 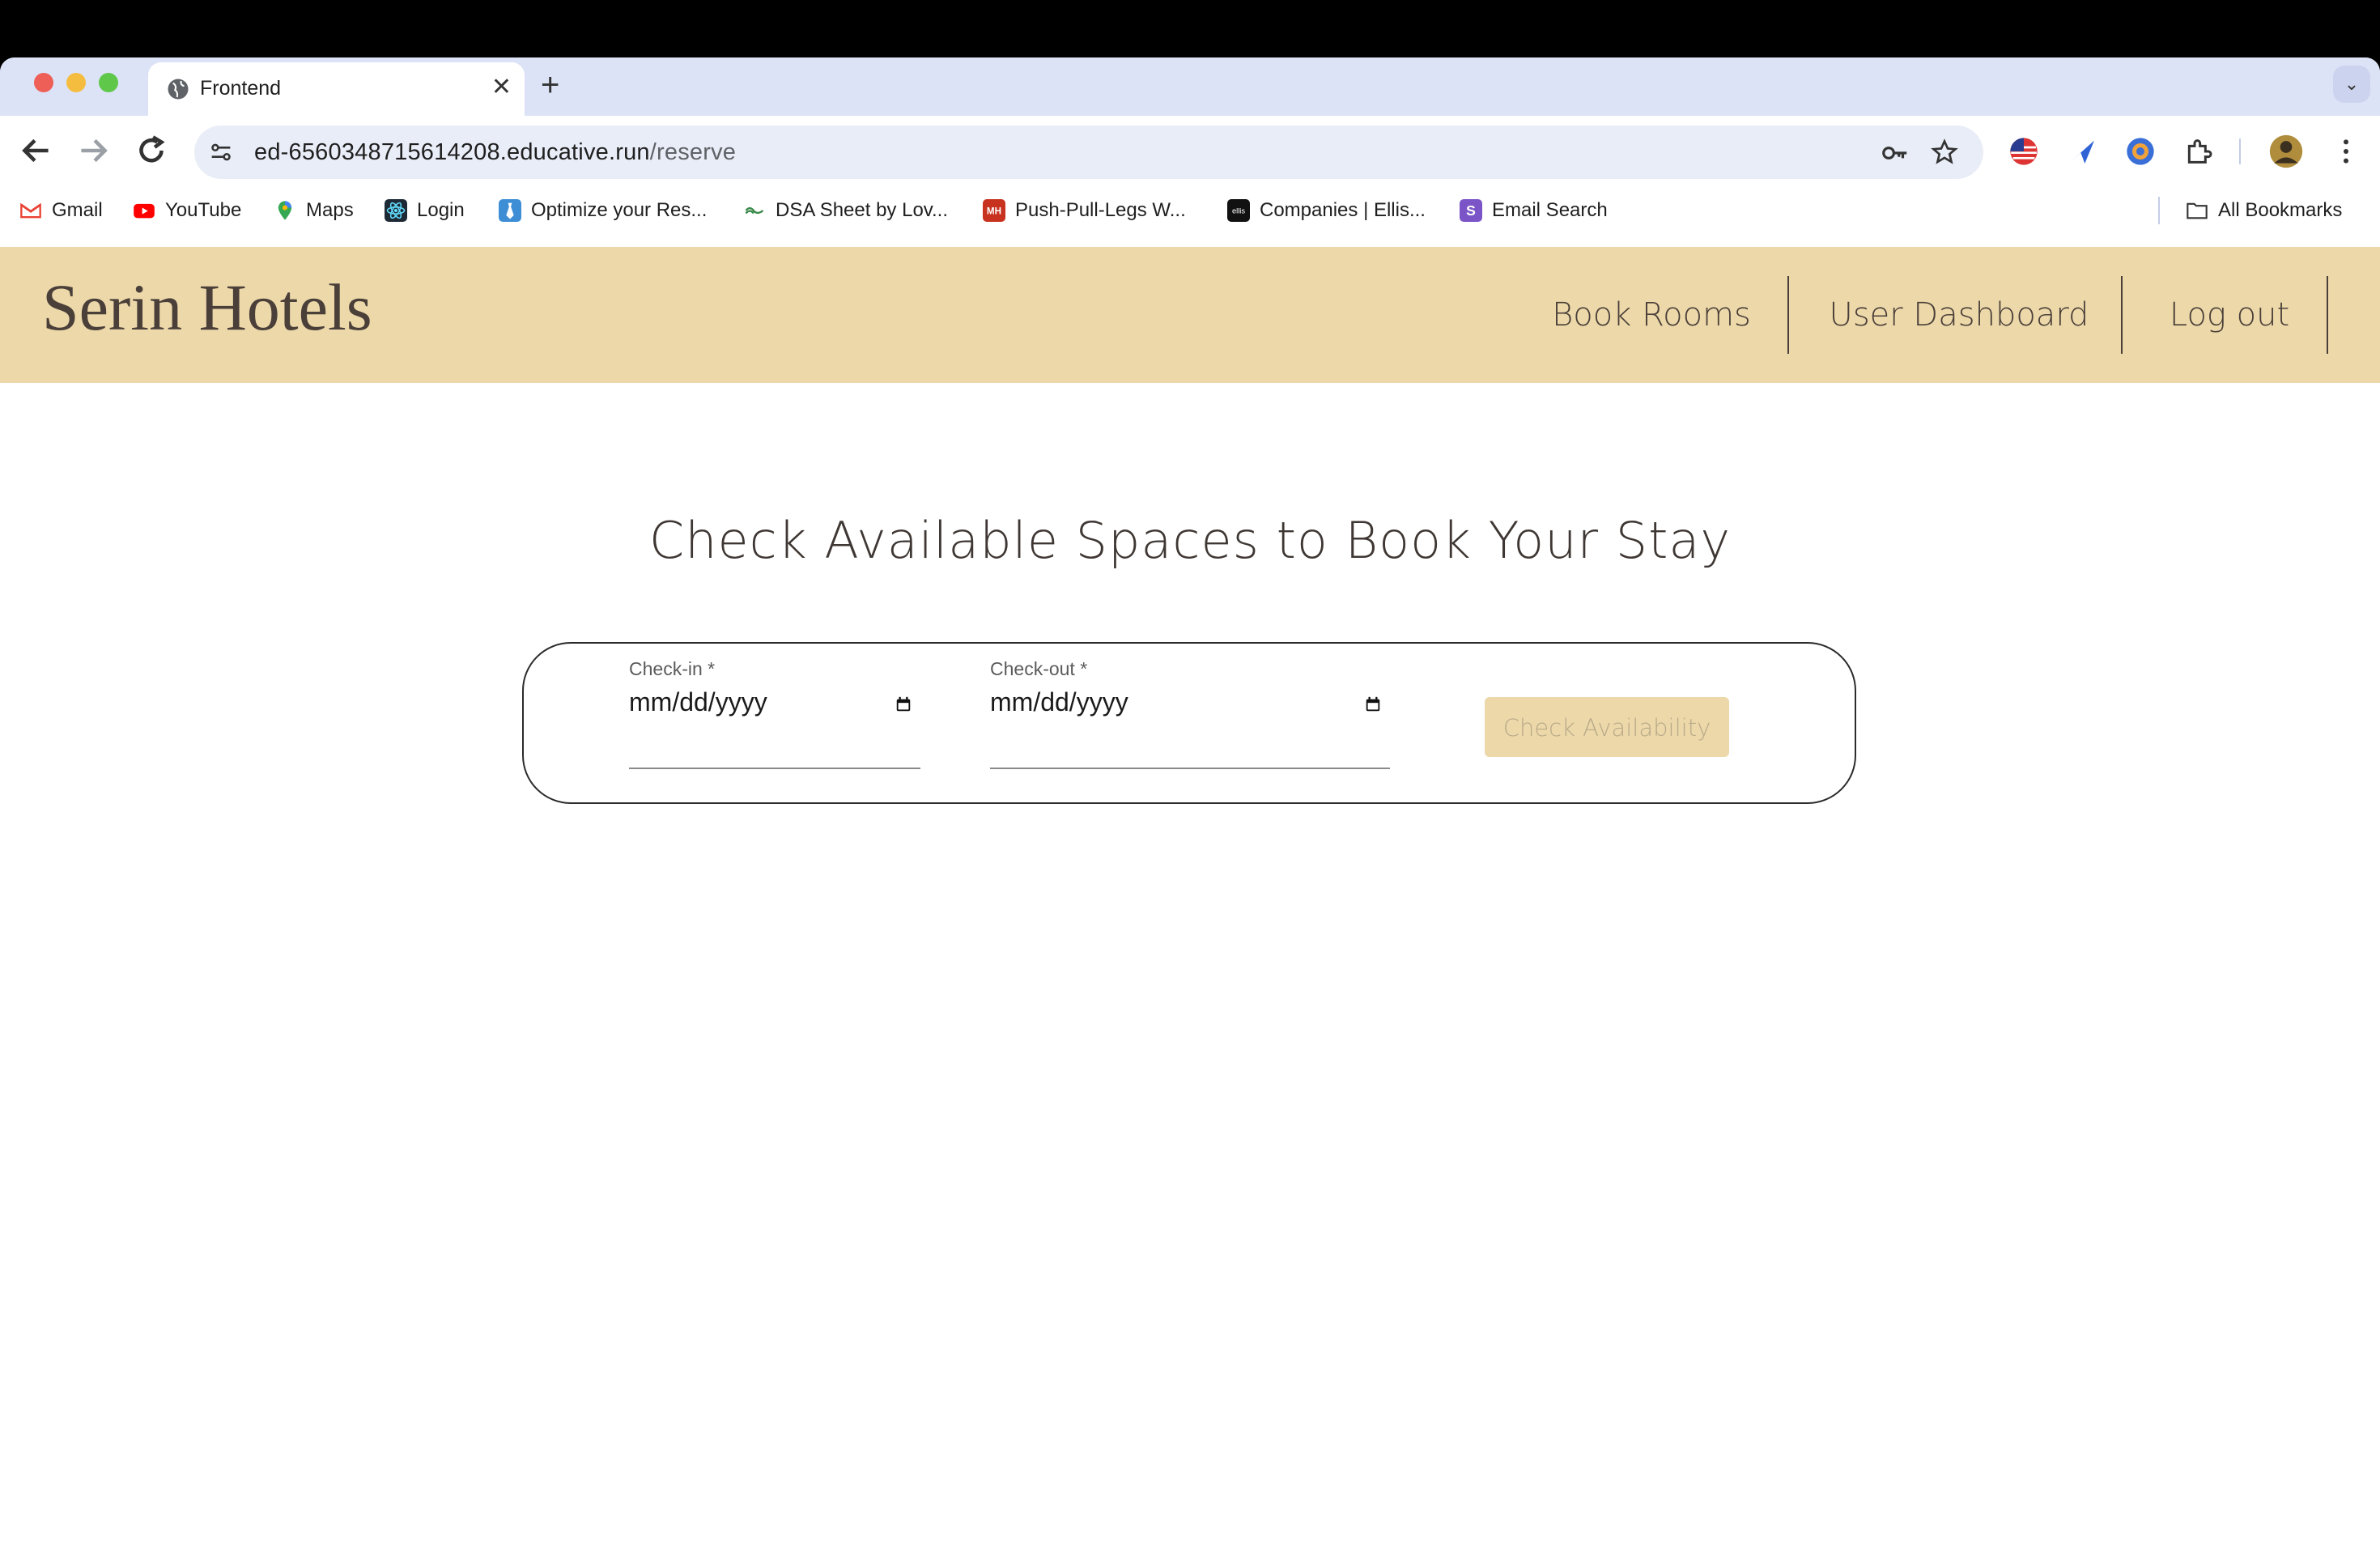 What do you see at coordinates (1059, 702) in the screenshot?
I see `checkout-input: mm/dd/yyyy` at bounding box center [1059, 702].